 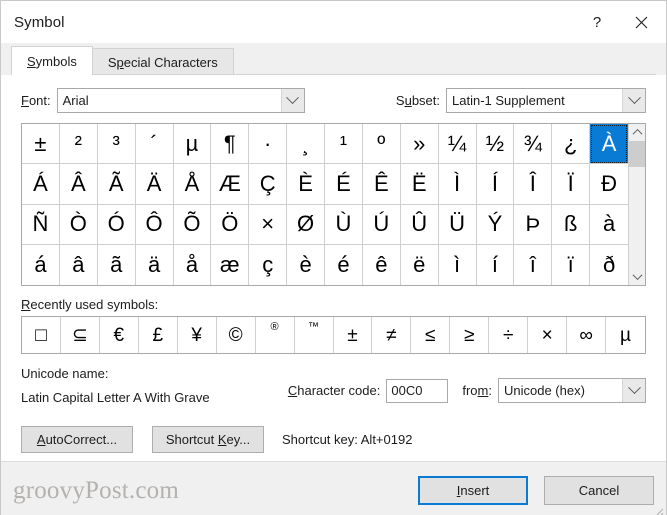 I want to click on symbol-cell: Ò, so click(x=78, y=224).